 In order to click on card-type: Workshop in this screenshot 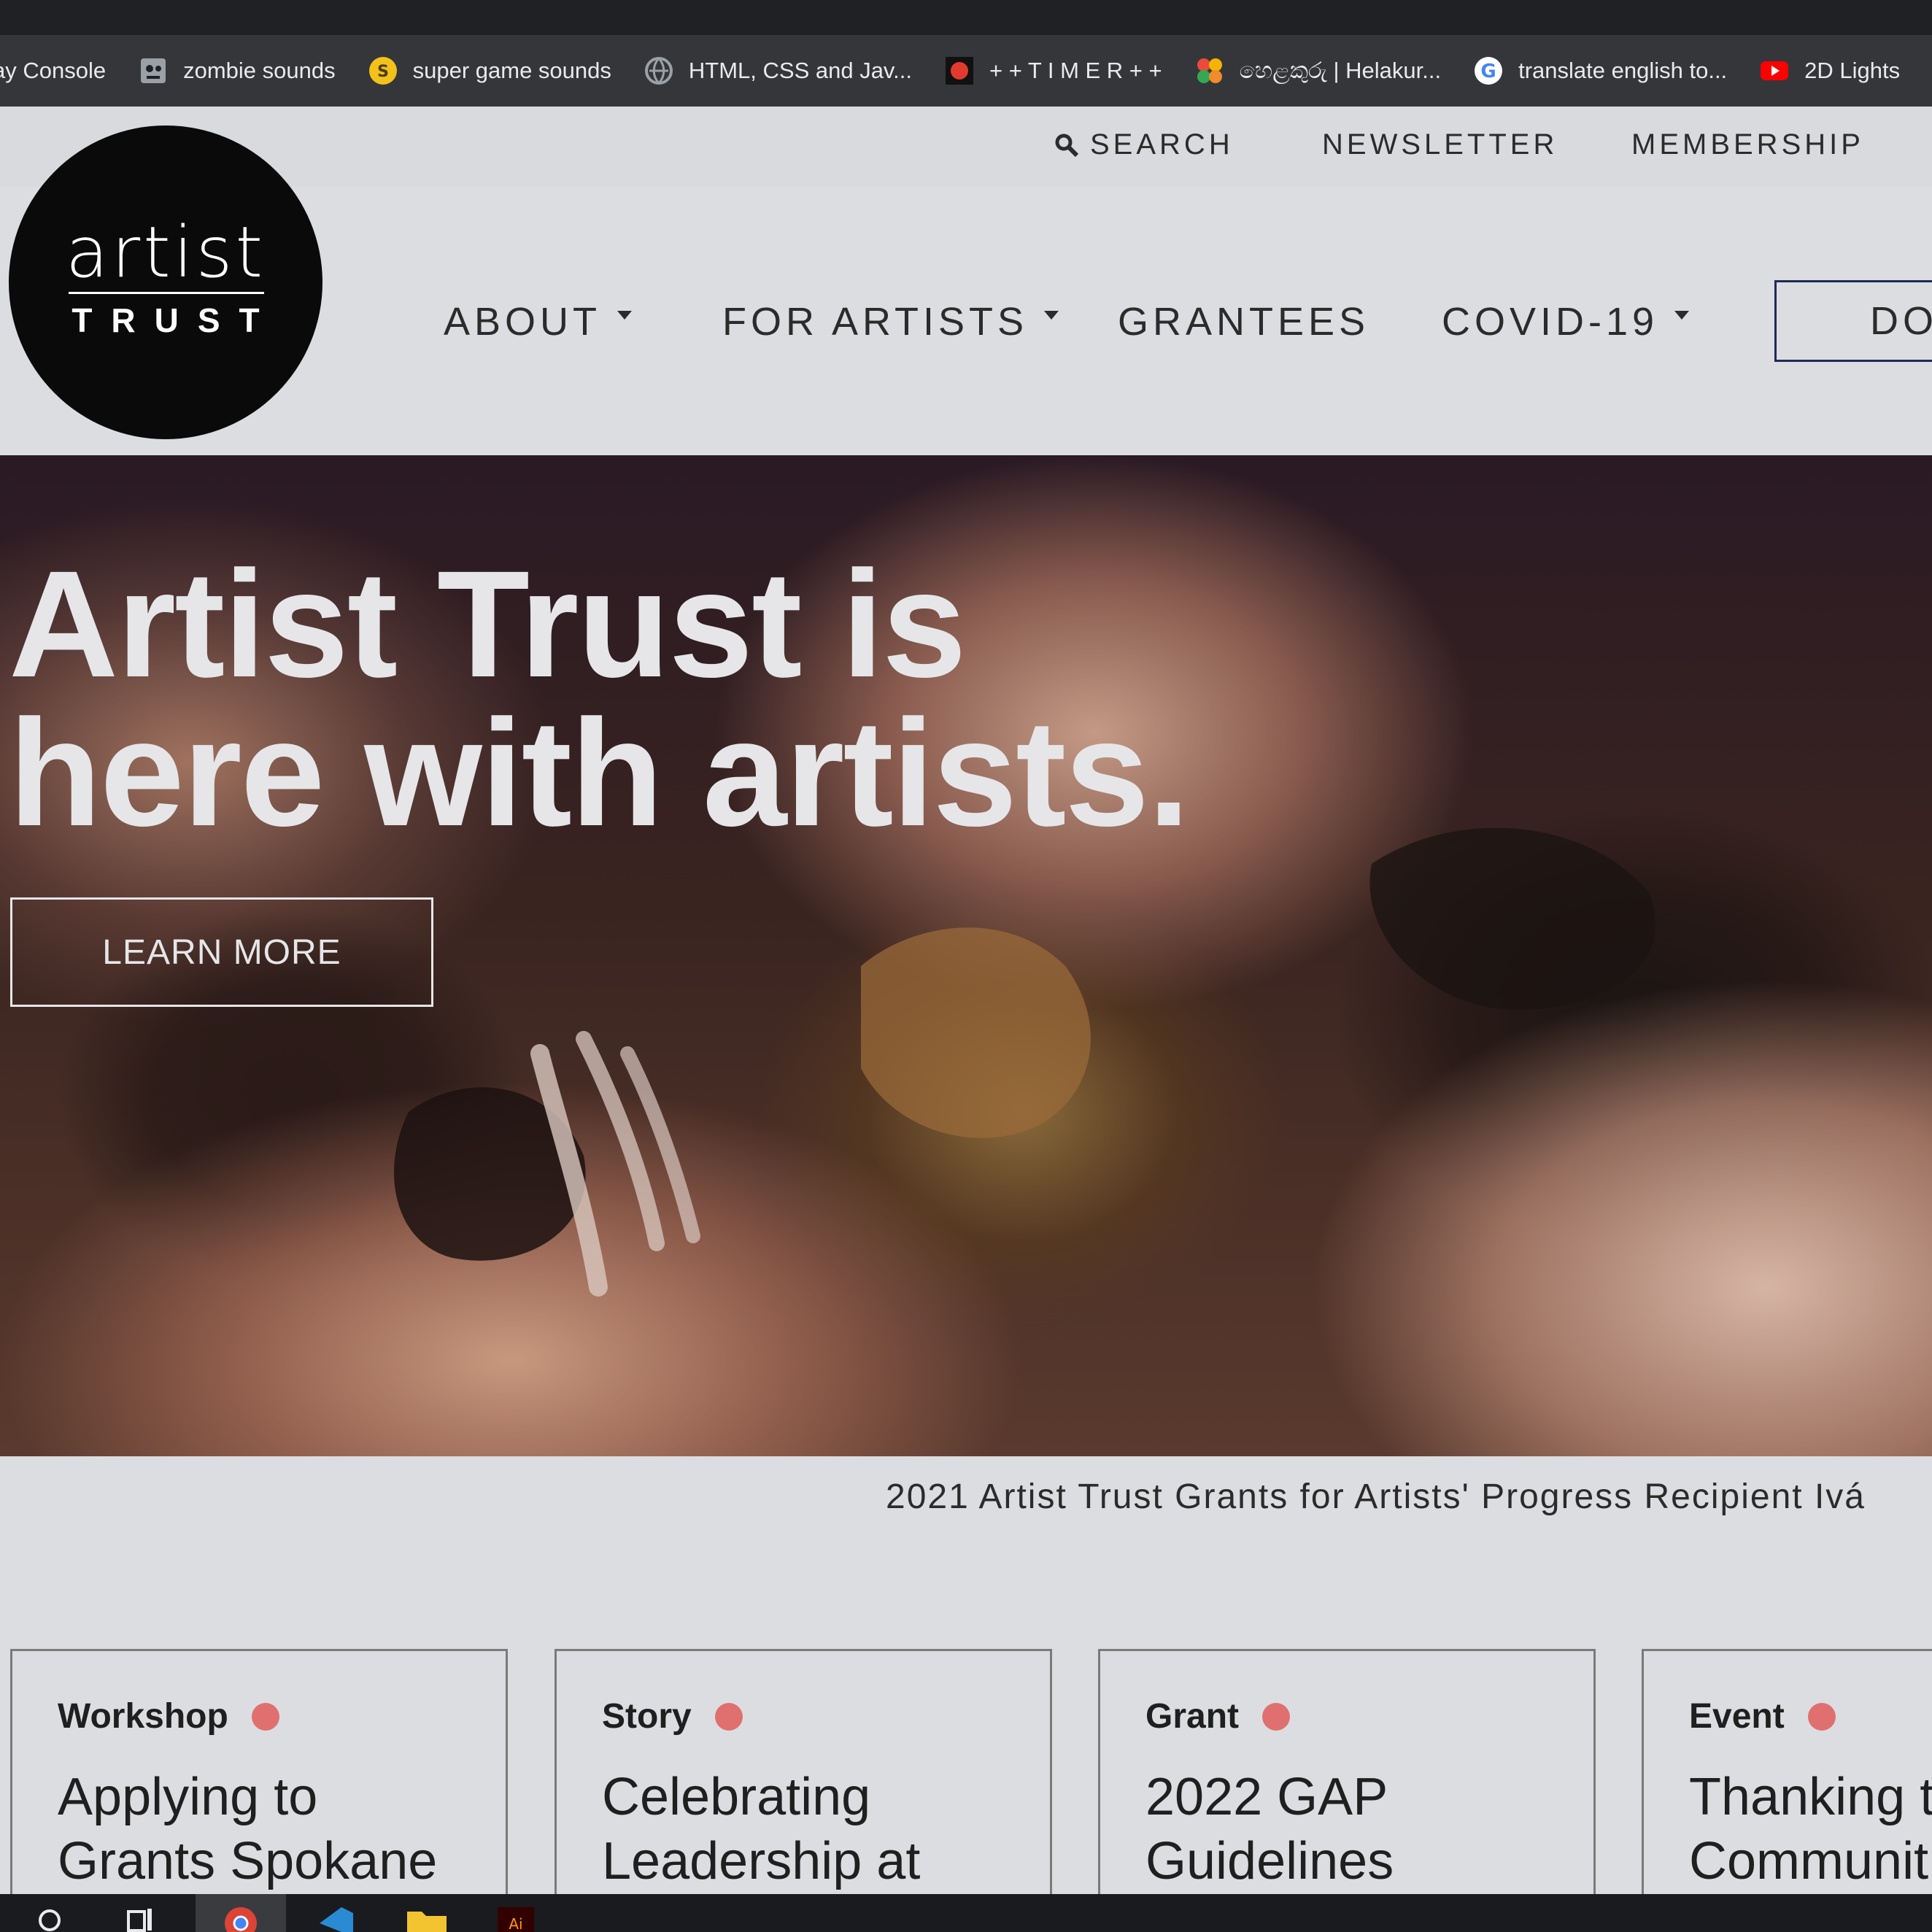, I will do `click(168, 1716)`.